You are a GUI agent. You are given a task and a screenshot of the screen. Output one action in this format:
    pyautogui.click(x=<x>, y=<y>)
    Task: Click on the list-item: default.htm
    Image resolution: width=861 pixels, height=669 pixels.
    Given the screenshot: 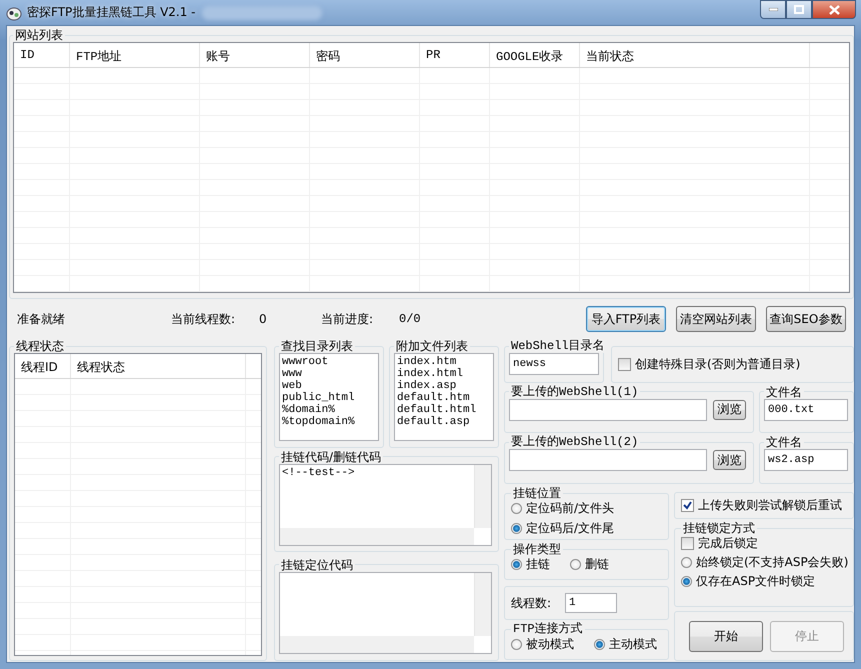 What is the action you would take?
    pyautogui.click(x=444, y=398)
    